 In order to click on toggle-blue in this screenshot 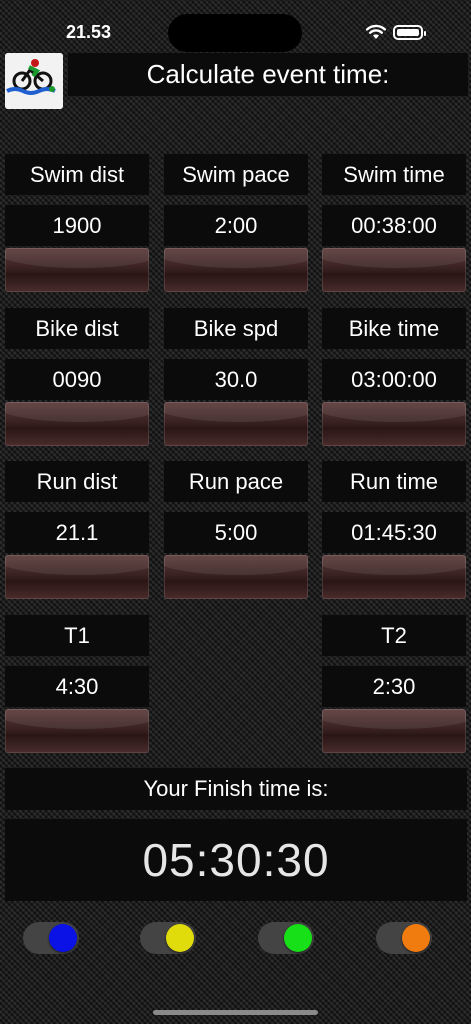, I will do `click(51, 938)`.